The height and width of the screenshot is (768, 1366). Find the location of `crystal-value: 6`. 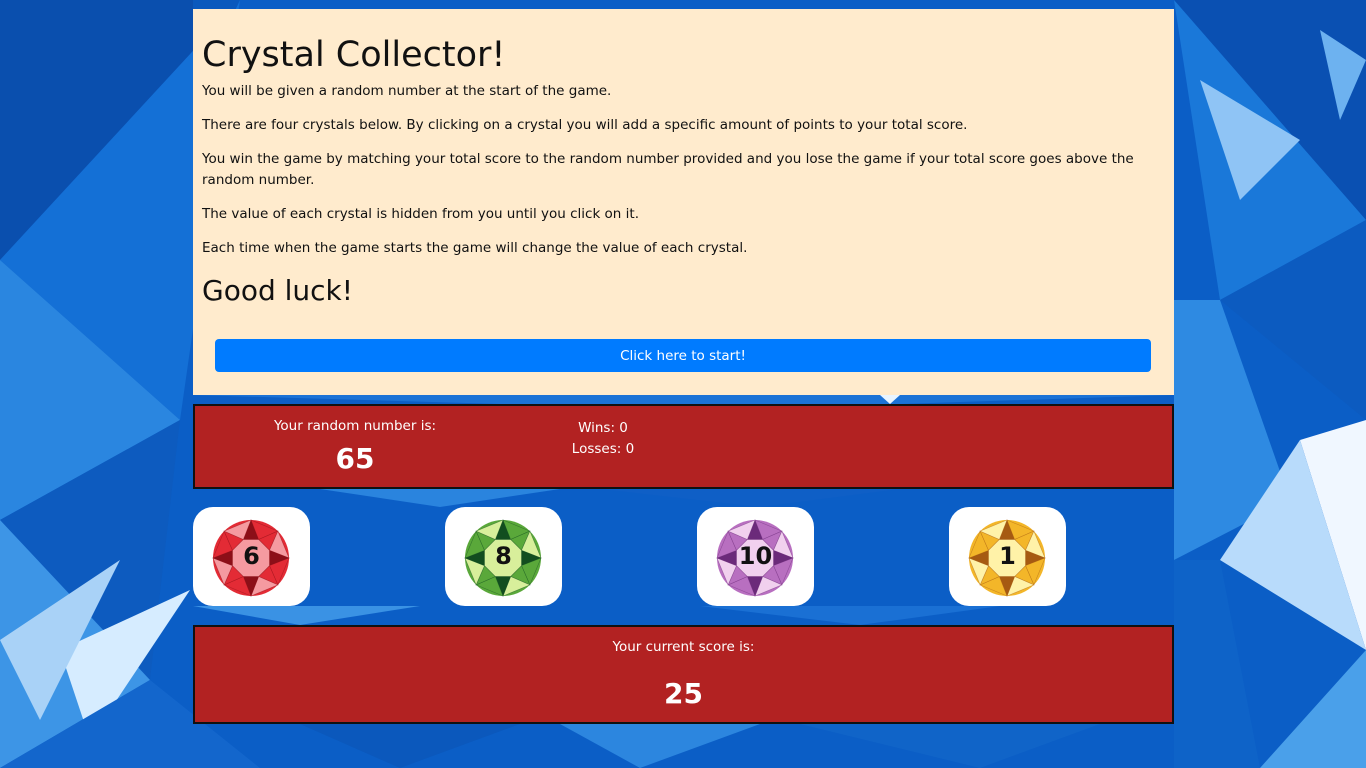

crystal-value: 6 is located at coordinates (251, 556).